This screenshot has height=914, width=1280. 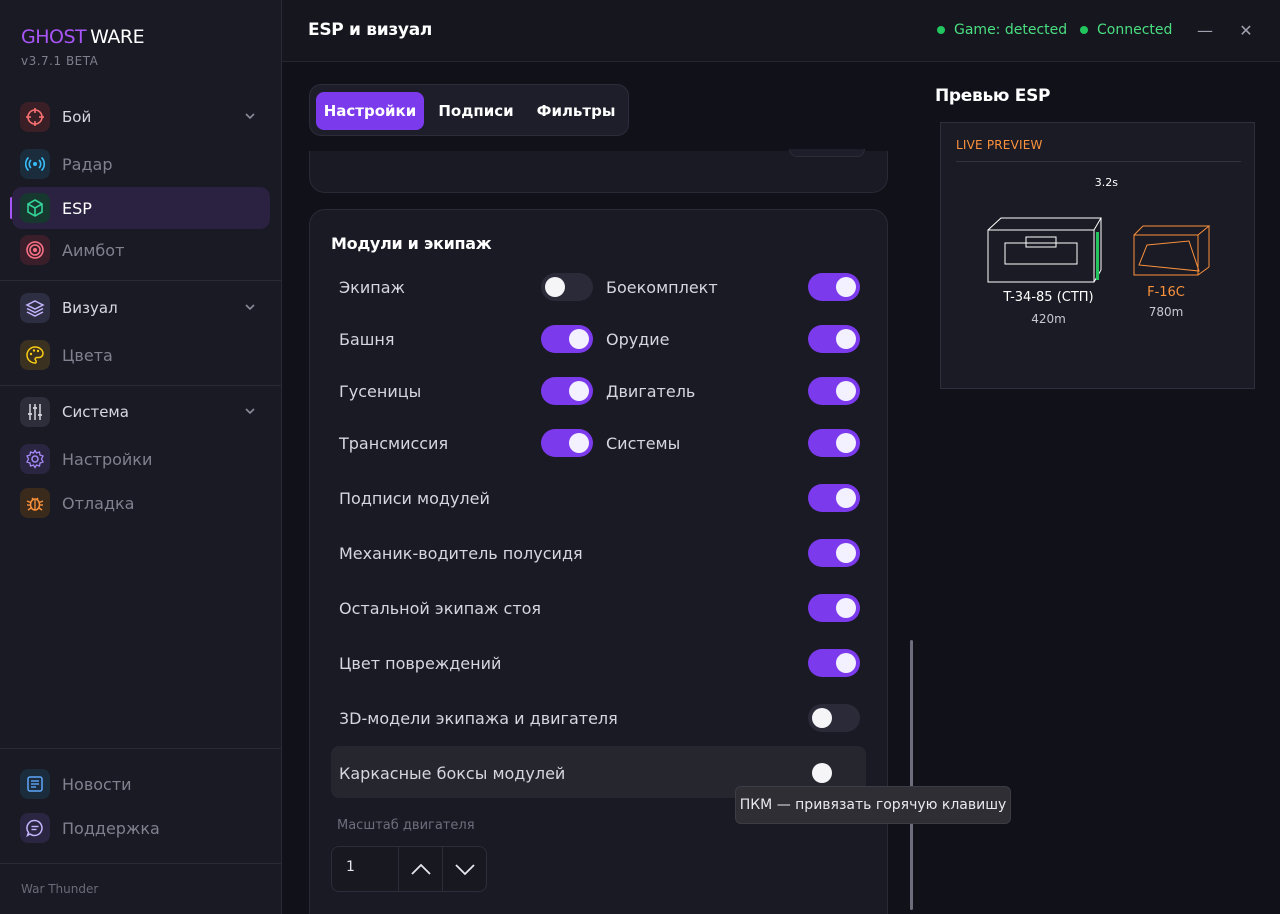 I want to click on sidebar-label: Настройки, so click(x=107, y=459).